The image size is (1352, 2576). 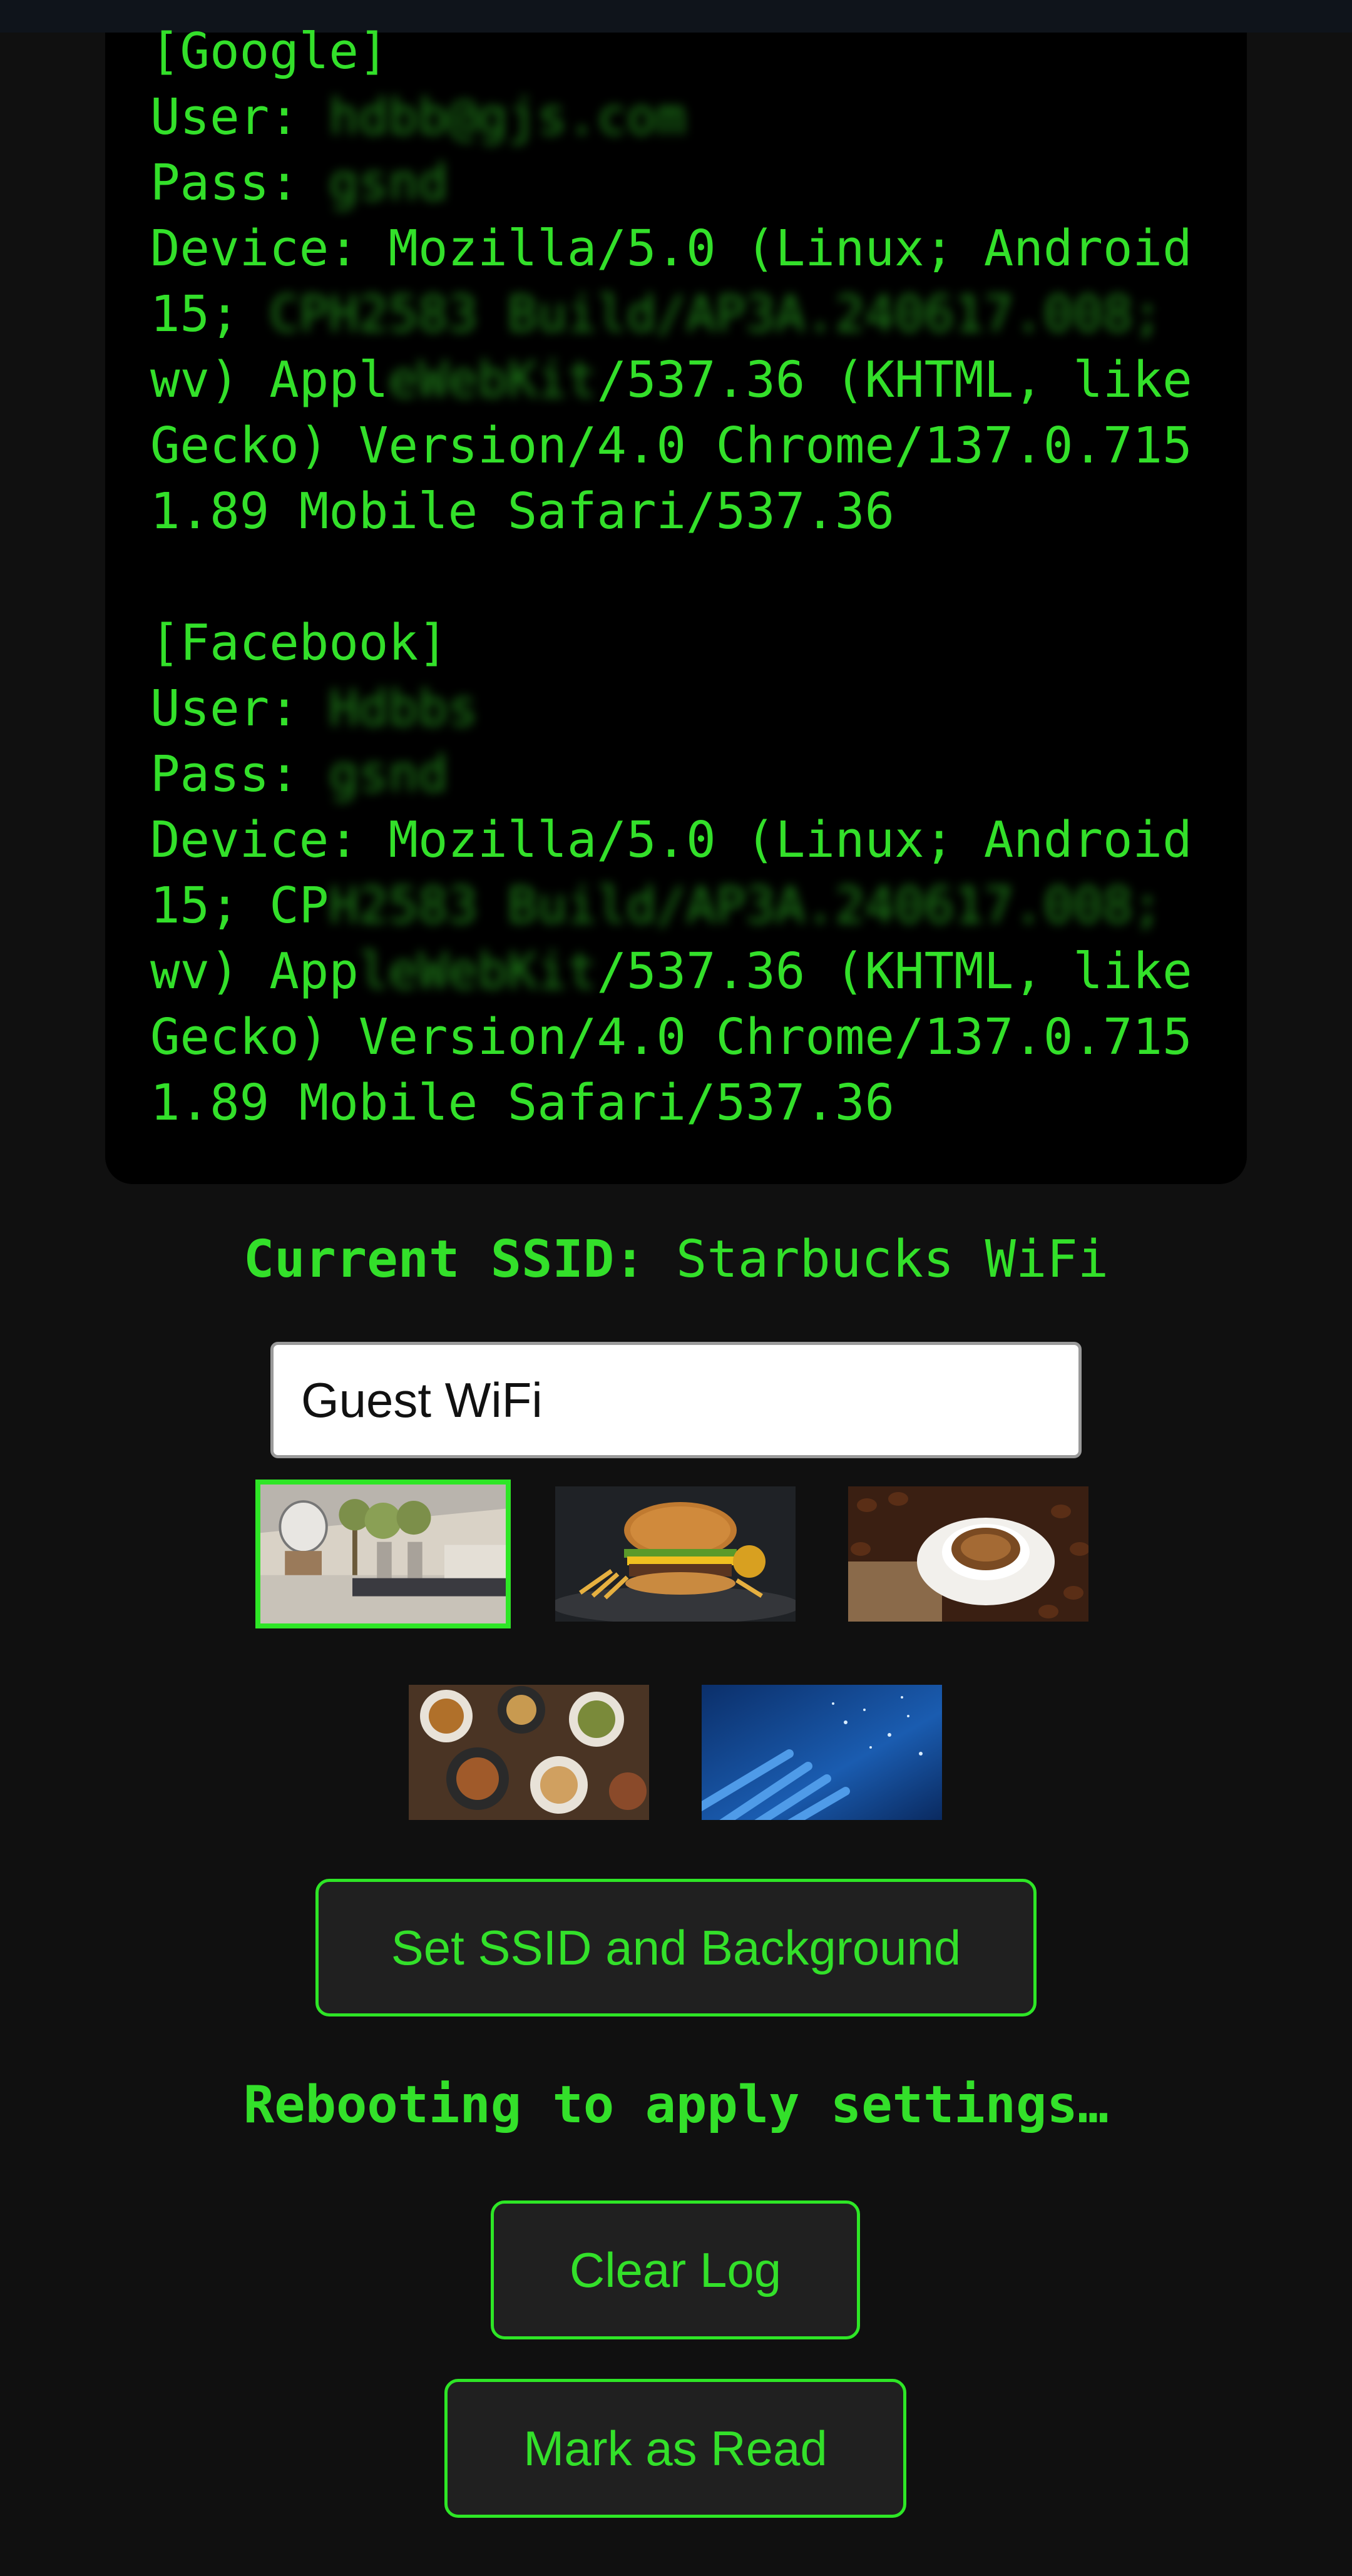 I want to click on current-ssid-value: Starbucks WiFi, so click(x=892, y=1259).